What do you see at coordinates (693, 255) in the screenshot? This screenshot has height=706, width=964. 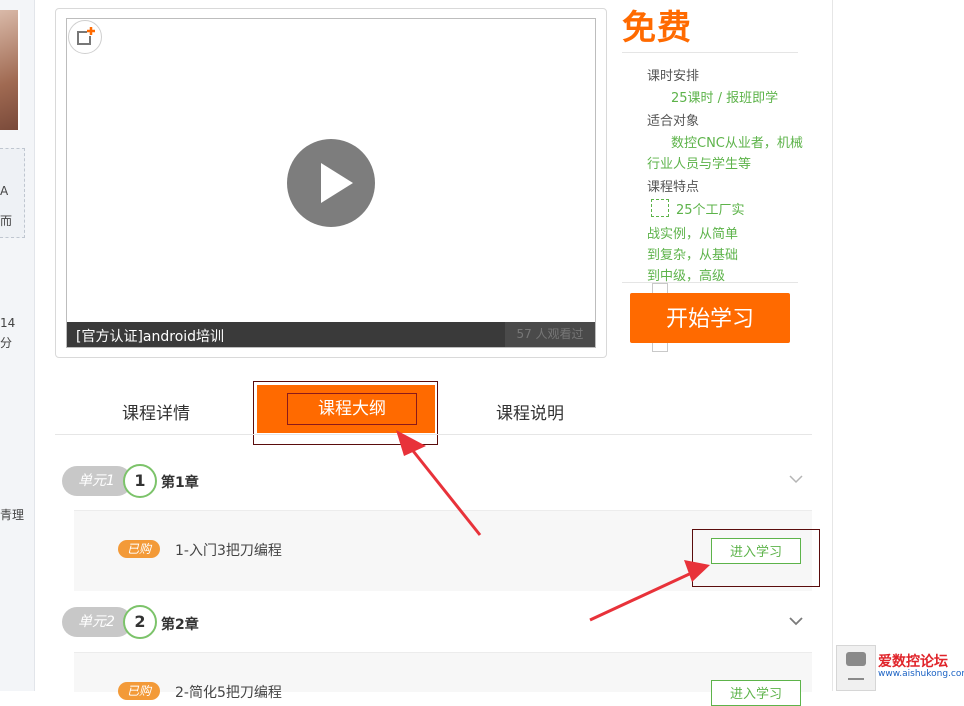 I see `features-line: 到复杂，从基础` at bounding box center [693, 255].